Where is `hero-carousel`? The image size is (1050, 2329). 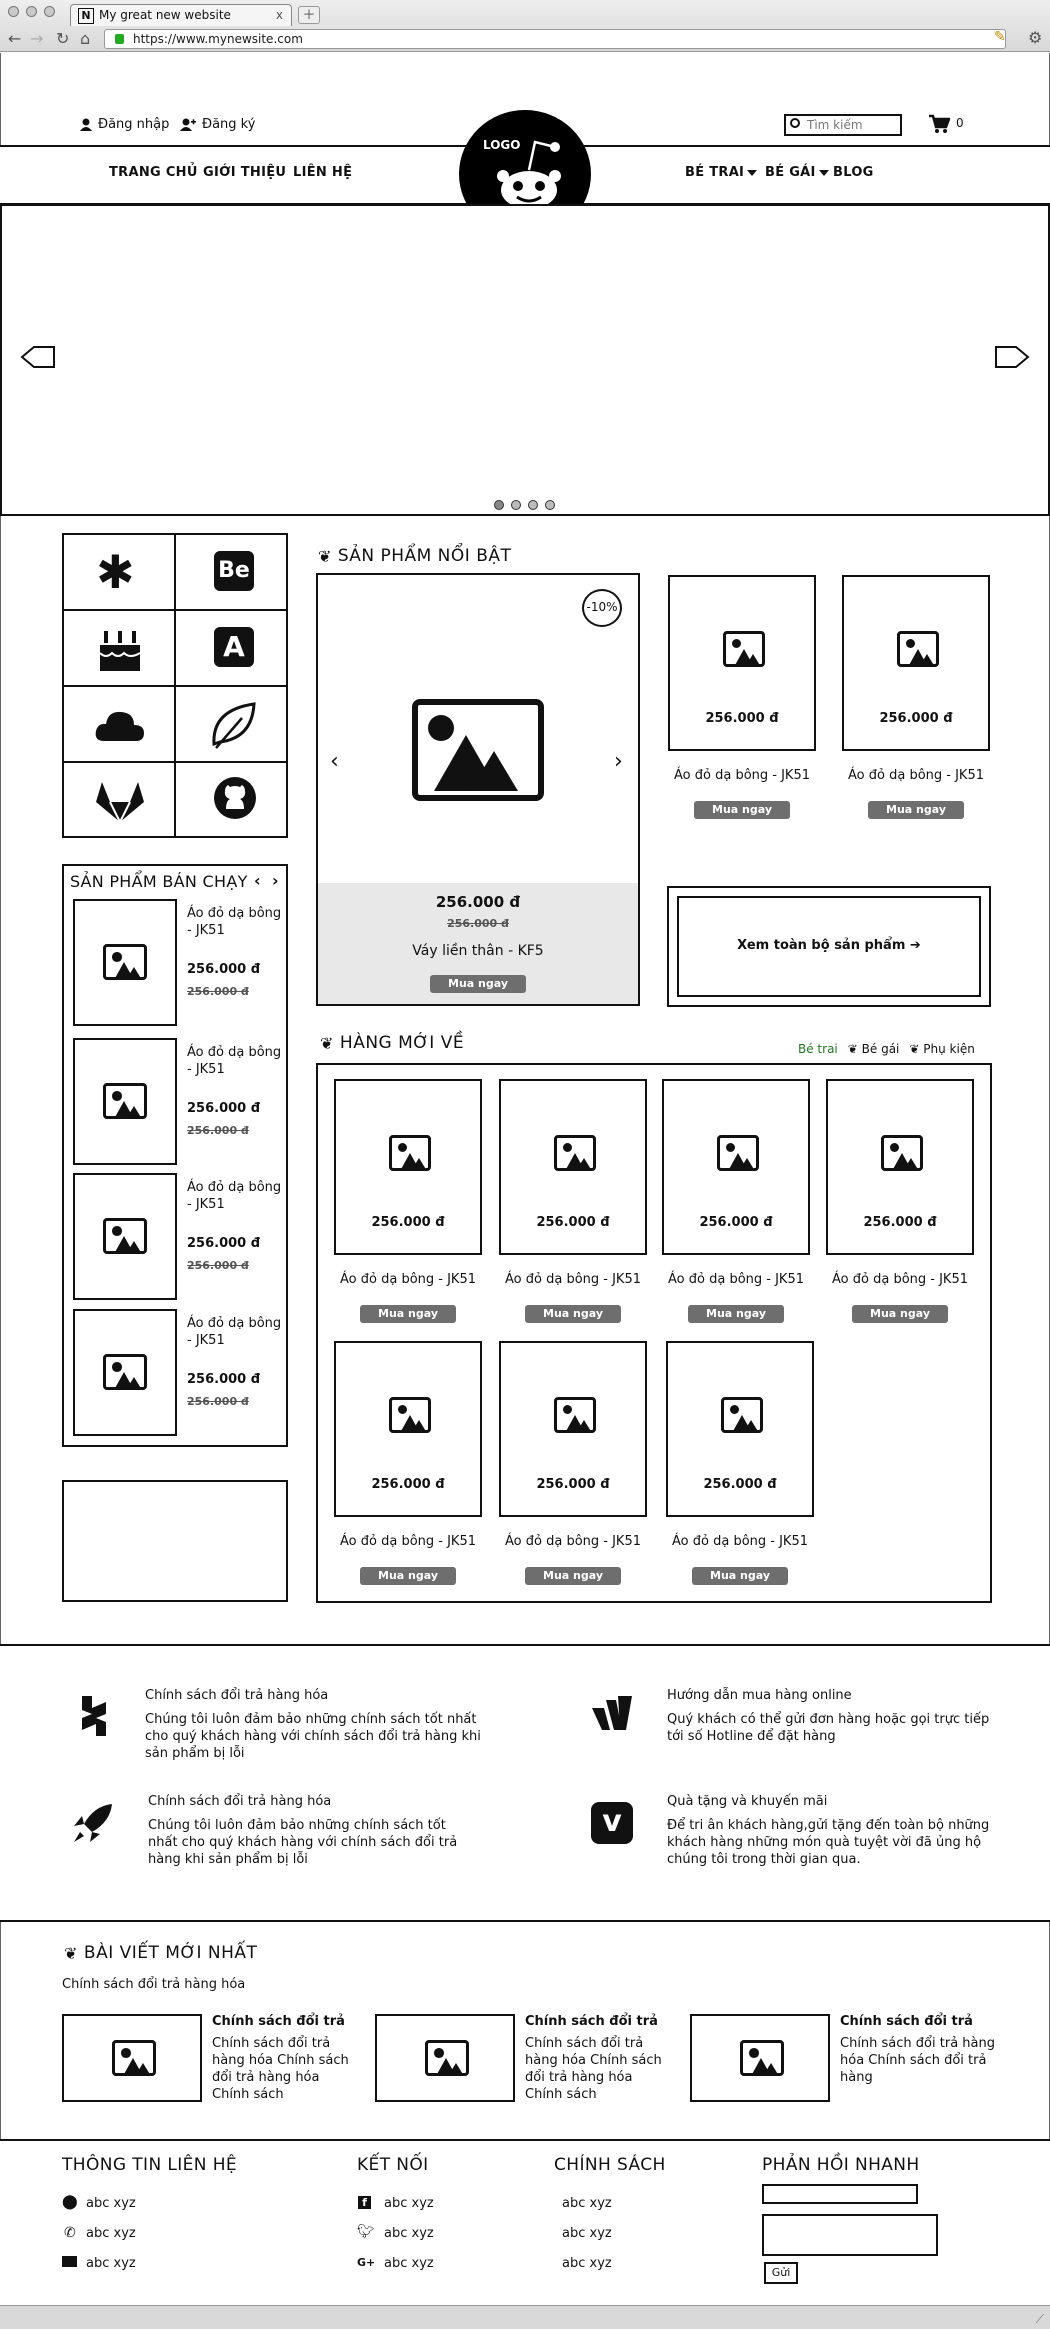 hero-carousel is located at coordinates (525, 360).